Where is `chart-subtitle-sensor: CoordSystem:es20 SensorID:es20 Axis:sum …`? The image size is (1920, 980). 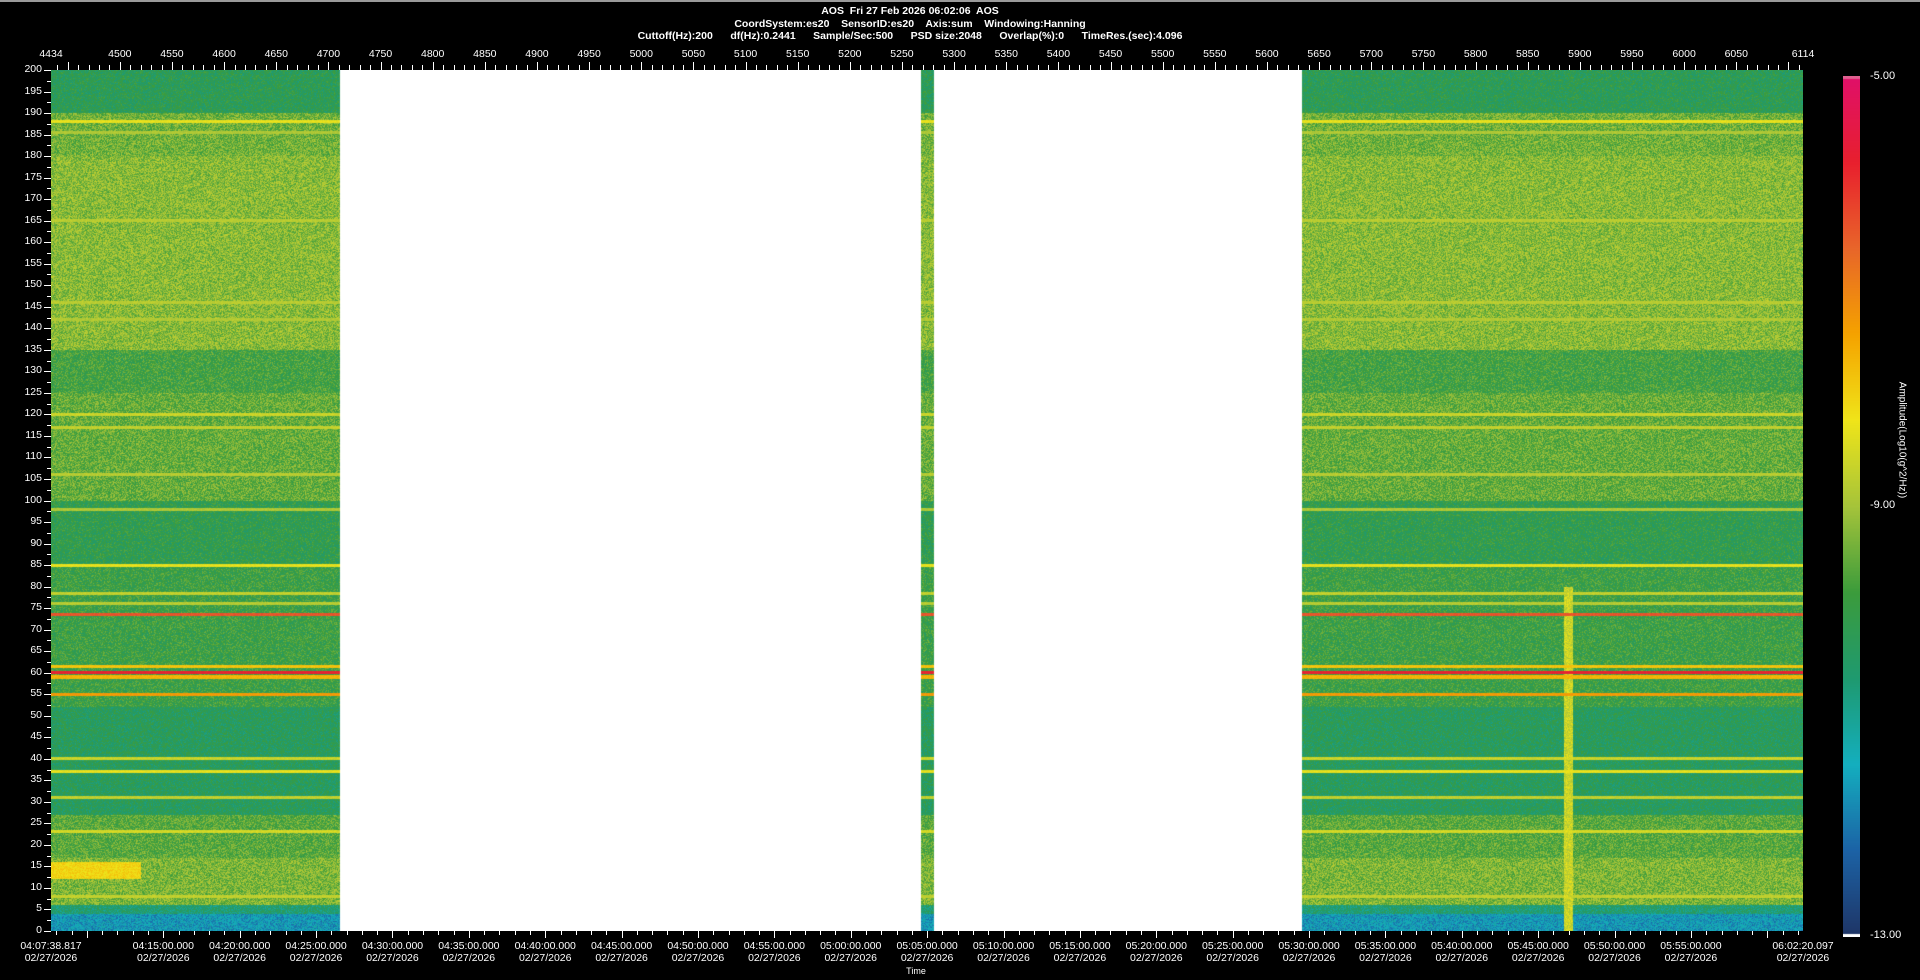 chart-subtitle-sensor: CoordSystem:es20 SensorID:es20 Axis:sum … is located at coordinates (910, 24).